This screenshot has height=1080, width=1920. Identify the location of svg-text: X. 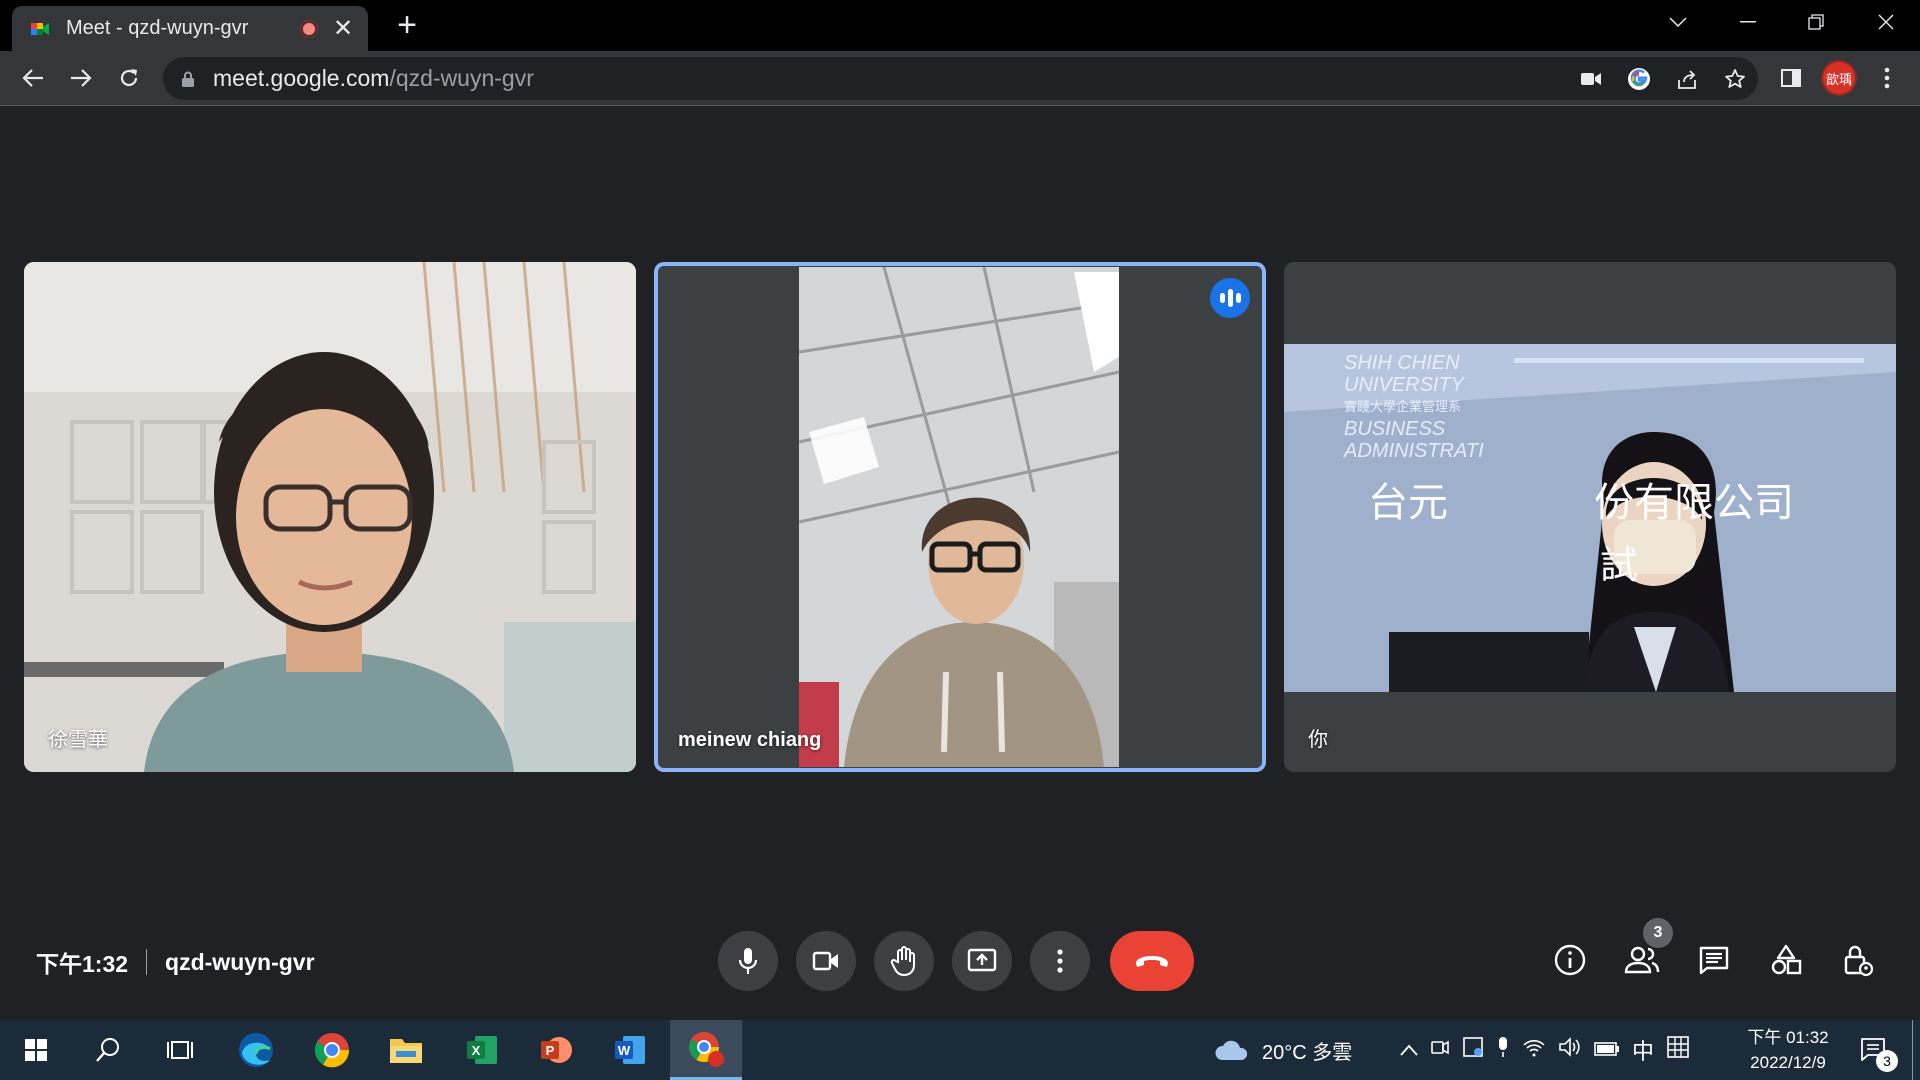
(476, 1050).